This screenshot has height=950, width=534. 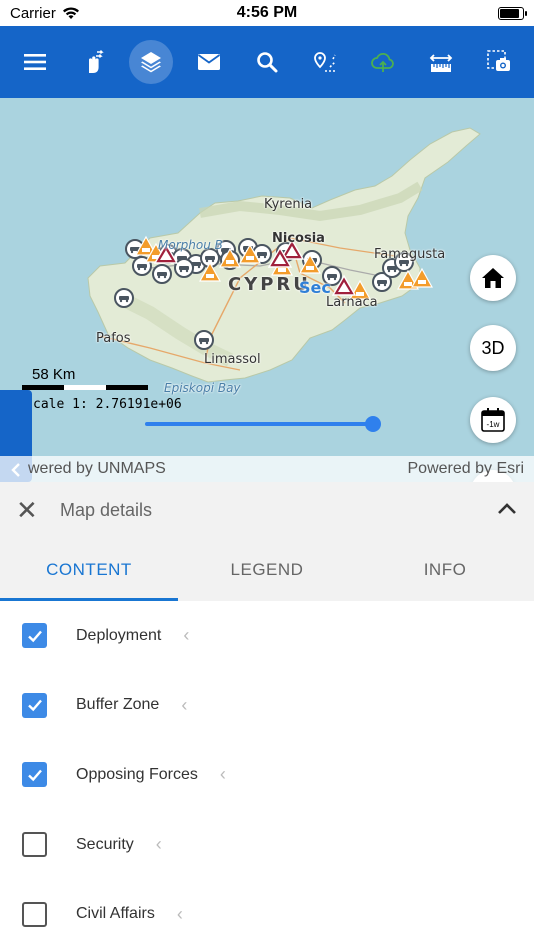 I want to click on menu-icon, so click(x=35, y=62).